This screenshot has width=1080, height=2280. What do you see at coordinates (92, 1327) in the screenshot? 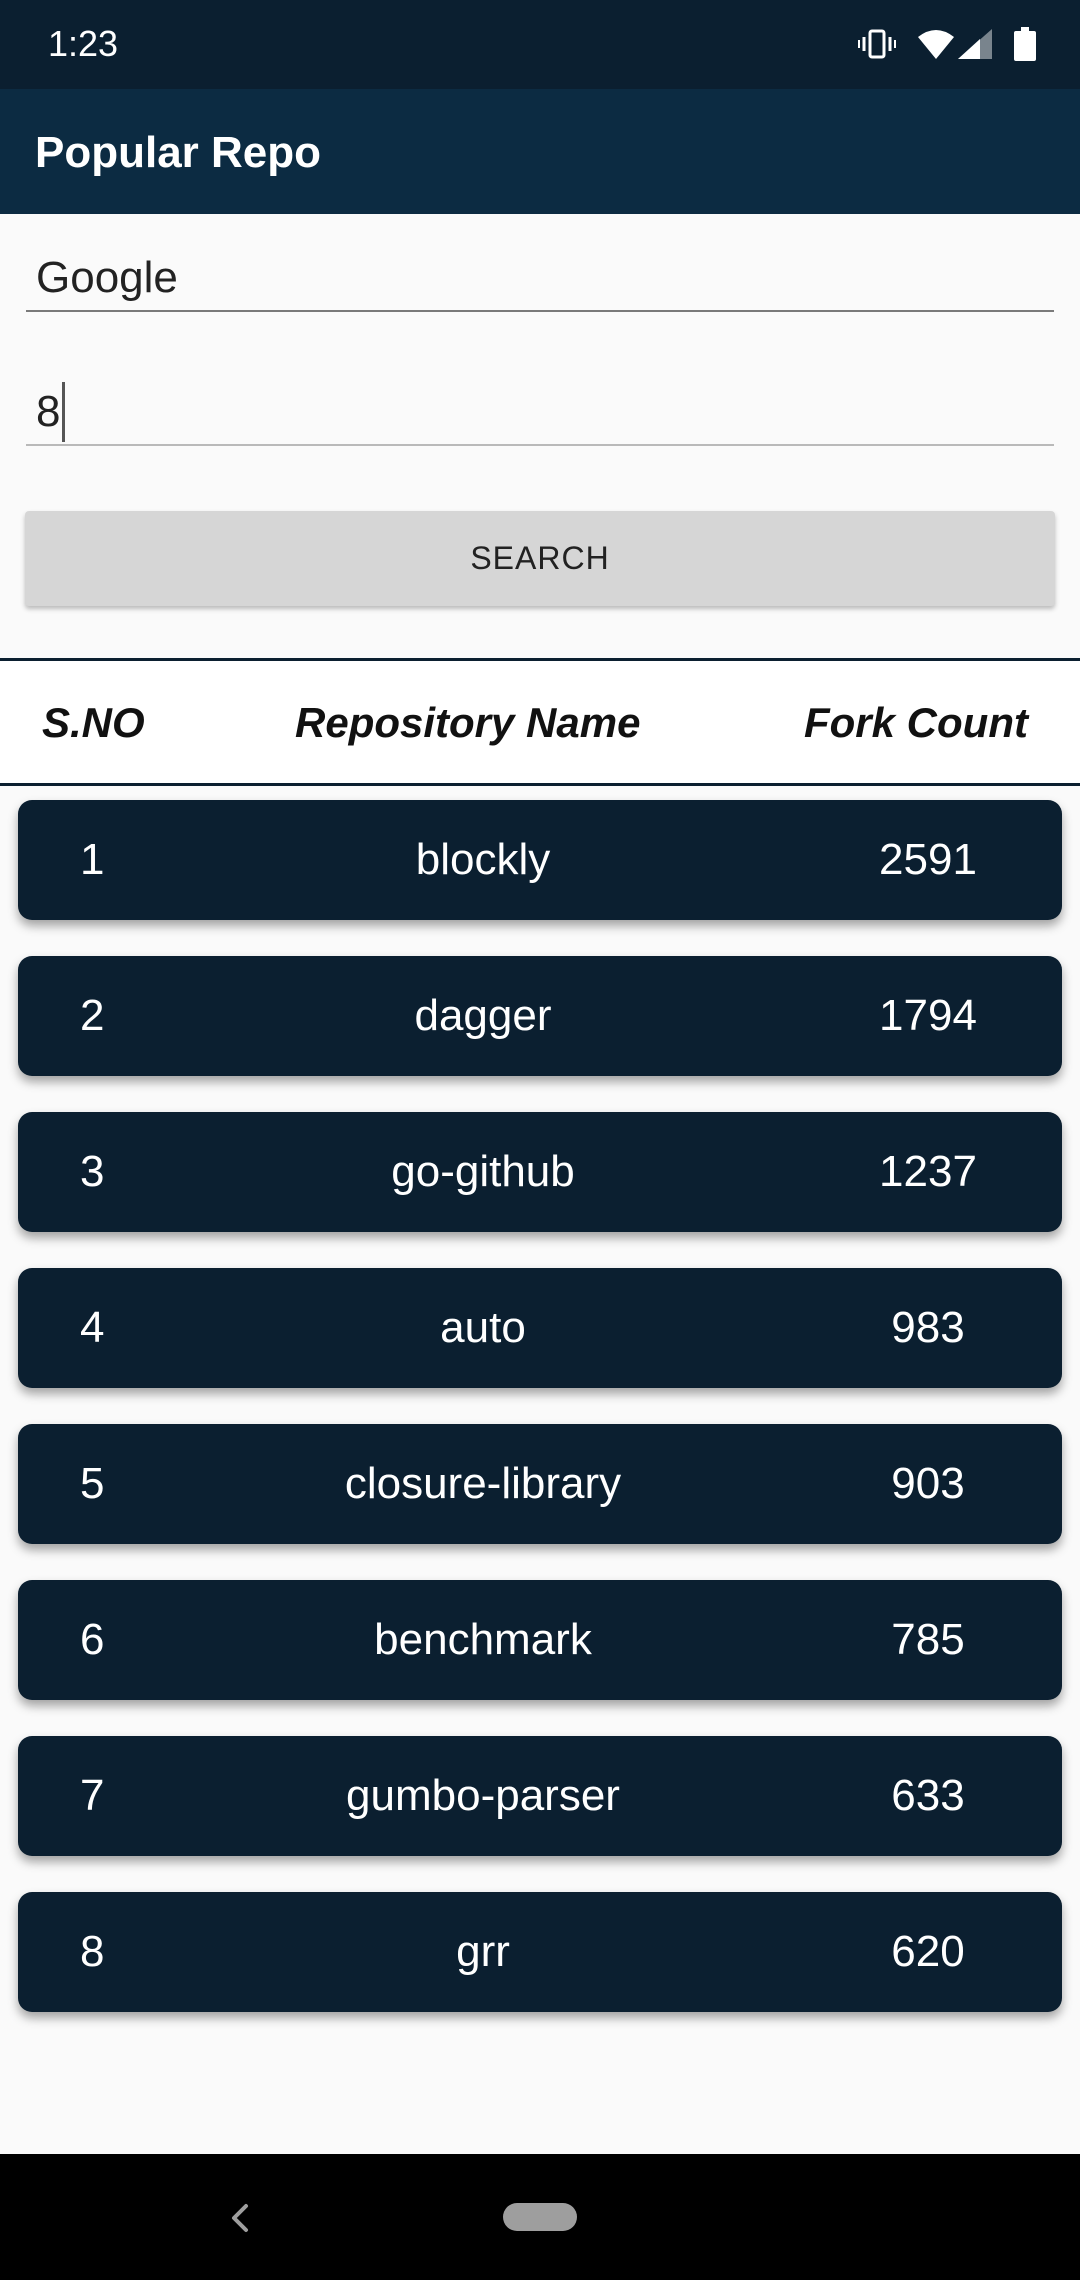
I see `repo-sno: 4` at bounding box center [92, 1327].